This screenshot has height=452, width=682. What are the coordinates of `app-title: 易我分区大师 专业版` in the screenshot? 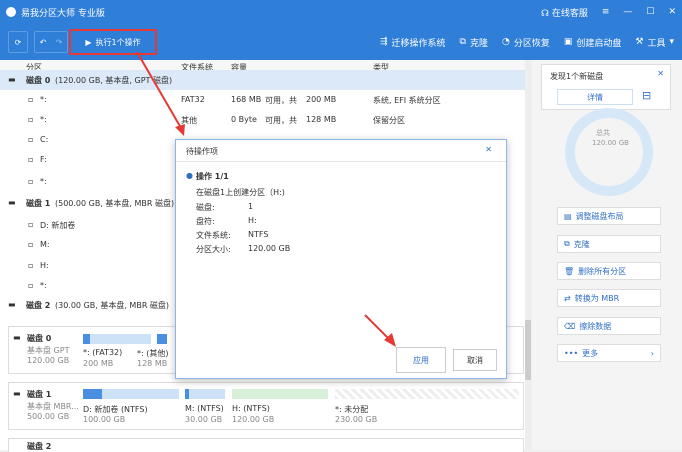 It's located at (63, 13).